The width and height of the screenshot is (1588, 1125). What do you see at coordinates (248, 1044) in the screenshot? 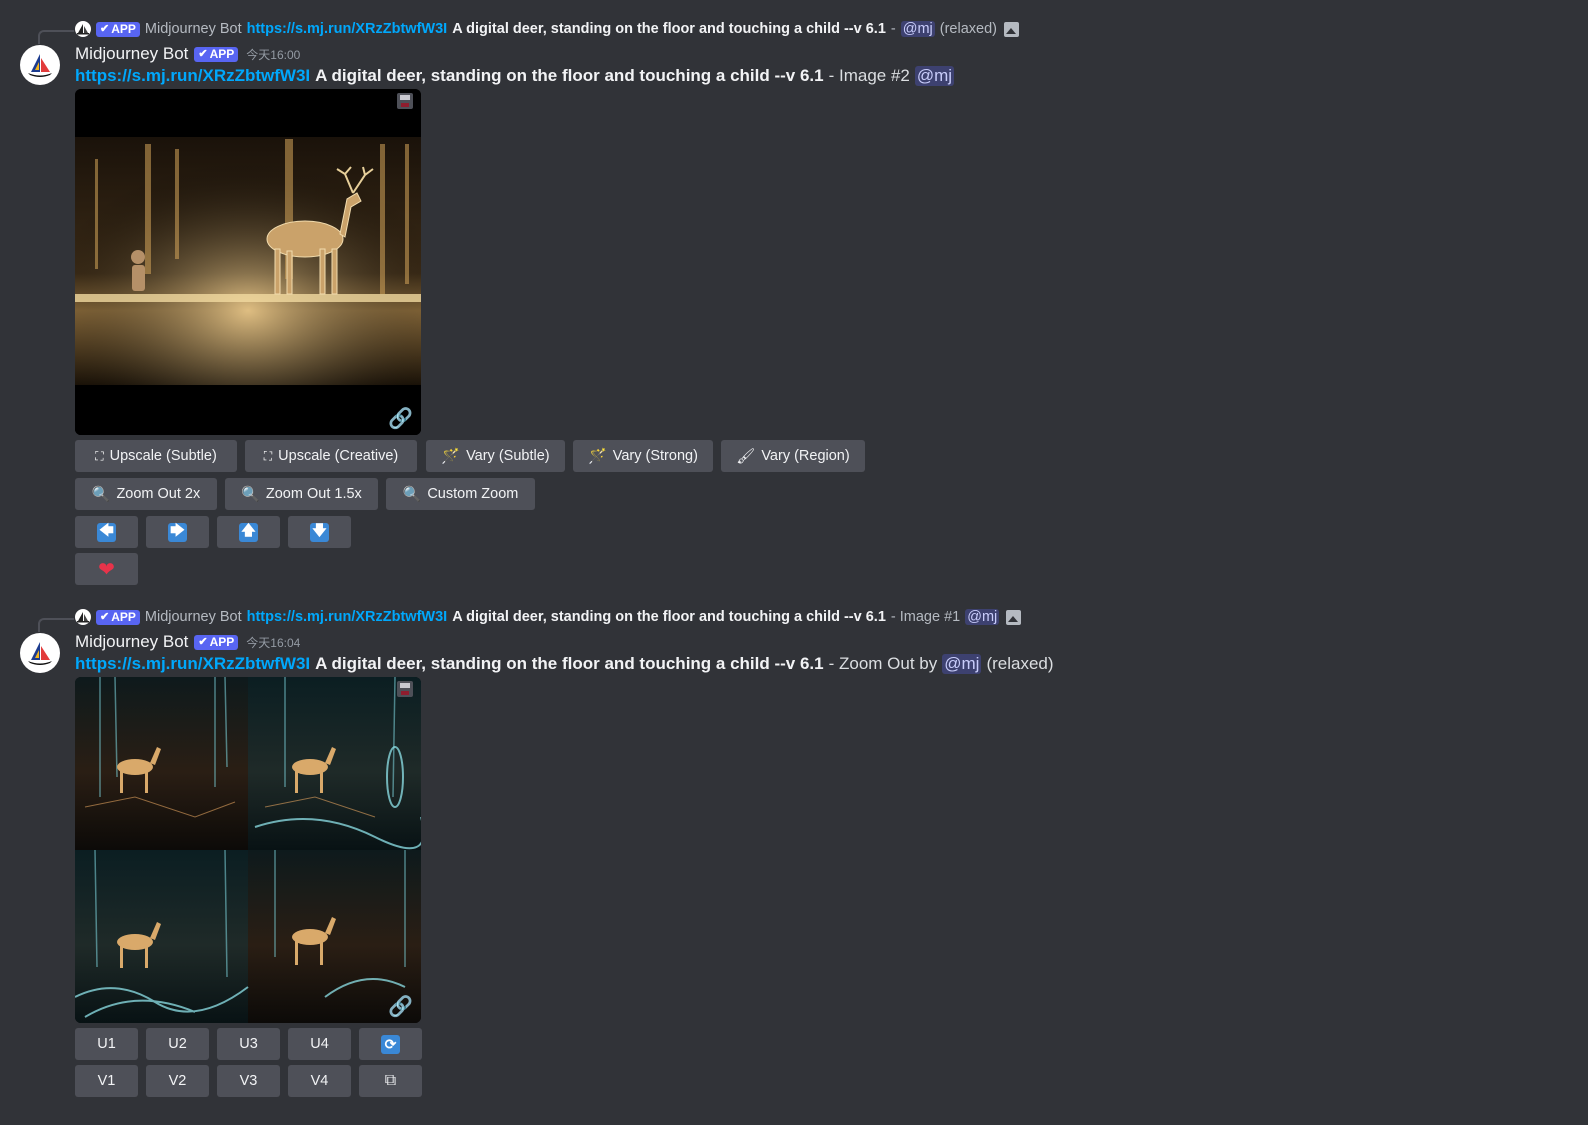
I see `upscale-3-button: U3` at bounding box center [248, 1044].